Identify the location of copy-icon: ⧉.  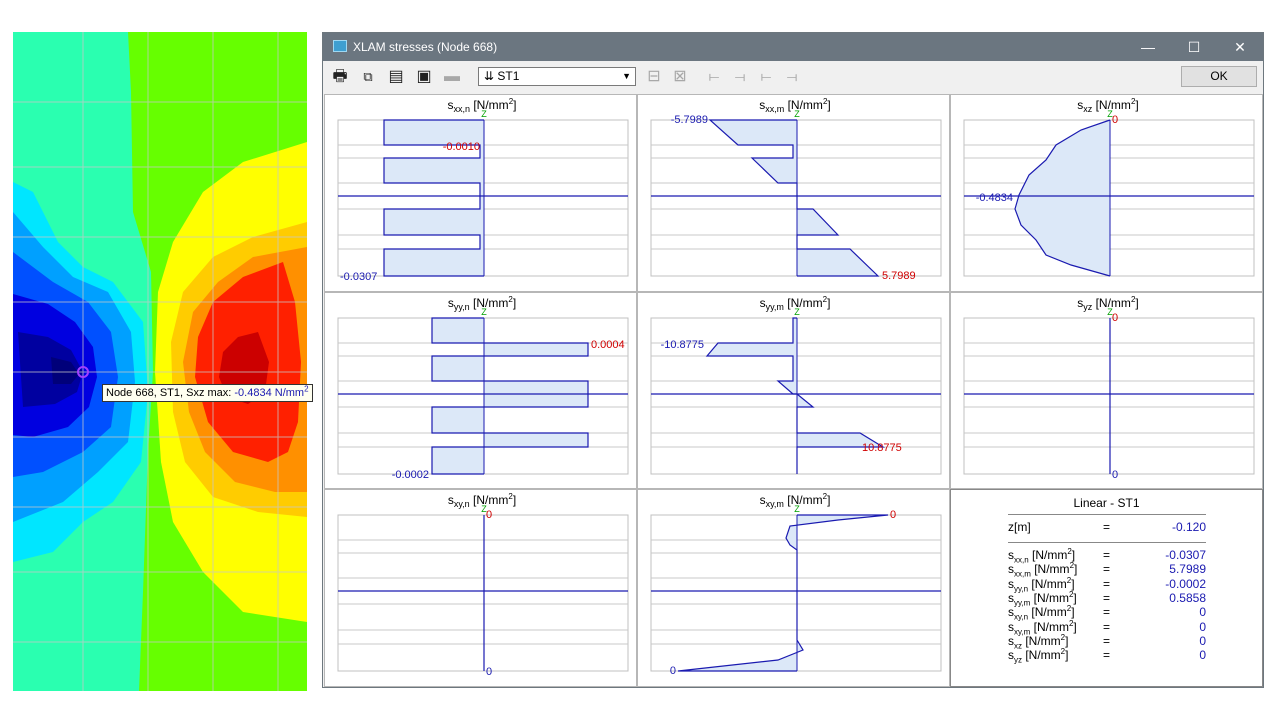
(368, 77).